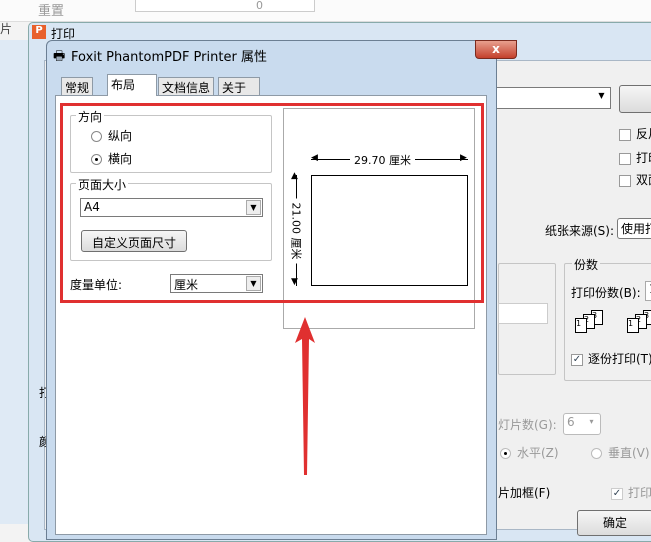  I want to click on background-toolbar: 重置 0, so click(325, 11).